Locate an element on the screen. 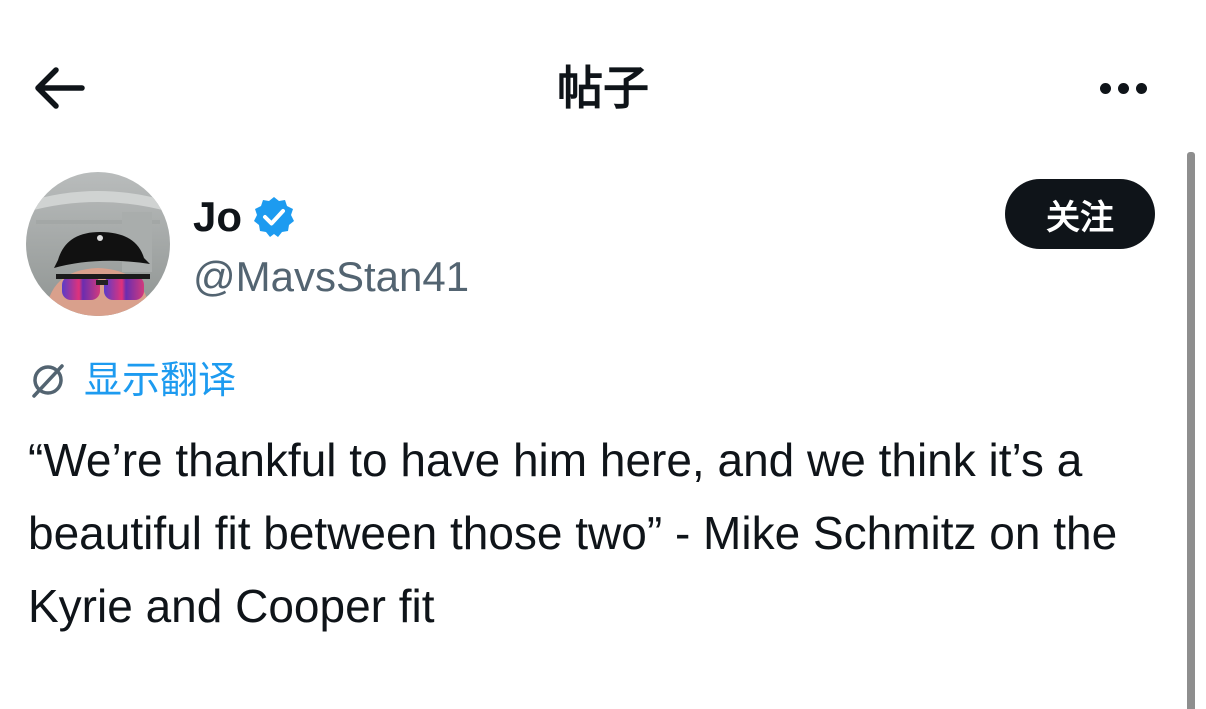 The image size is (1206, 709). show-translation-label: 显示翻译 is located at coordinates (160, 380).